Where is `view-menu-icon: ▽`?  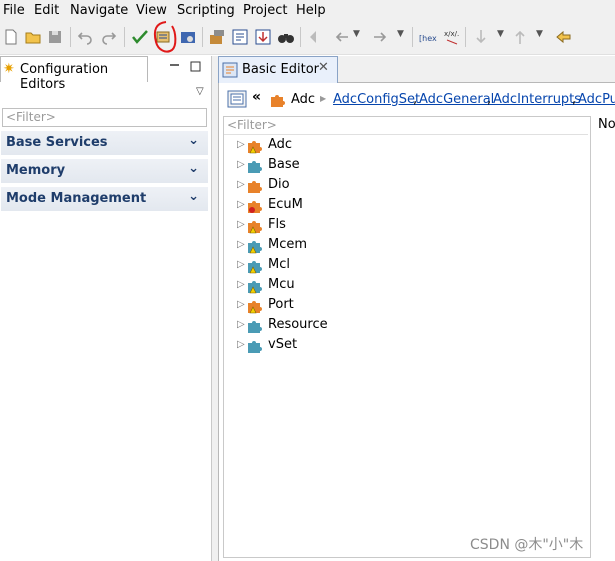 view-menu-icon: ▽ is located at coordinates (200, 91).